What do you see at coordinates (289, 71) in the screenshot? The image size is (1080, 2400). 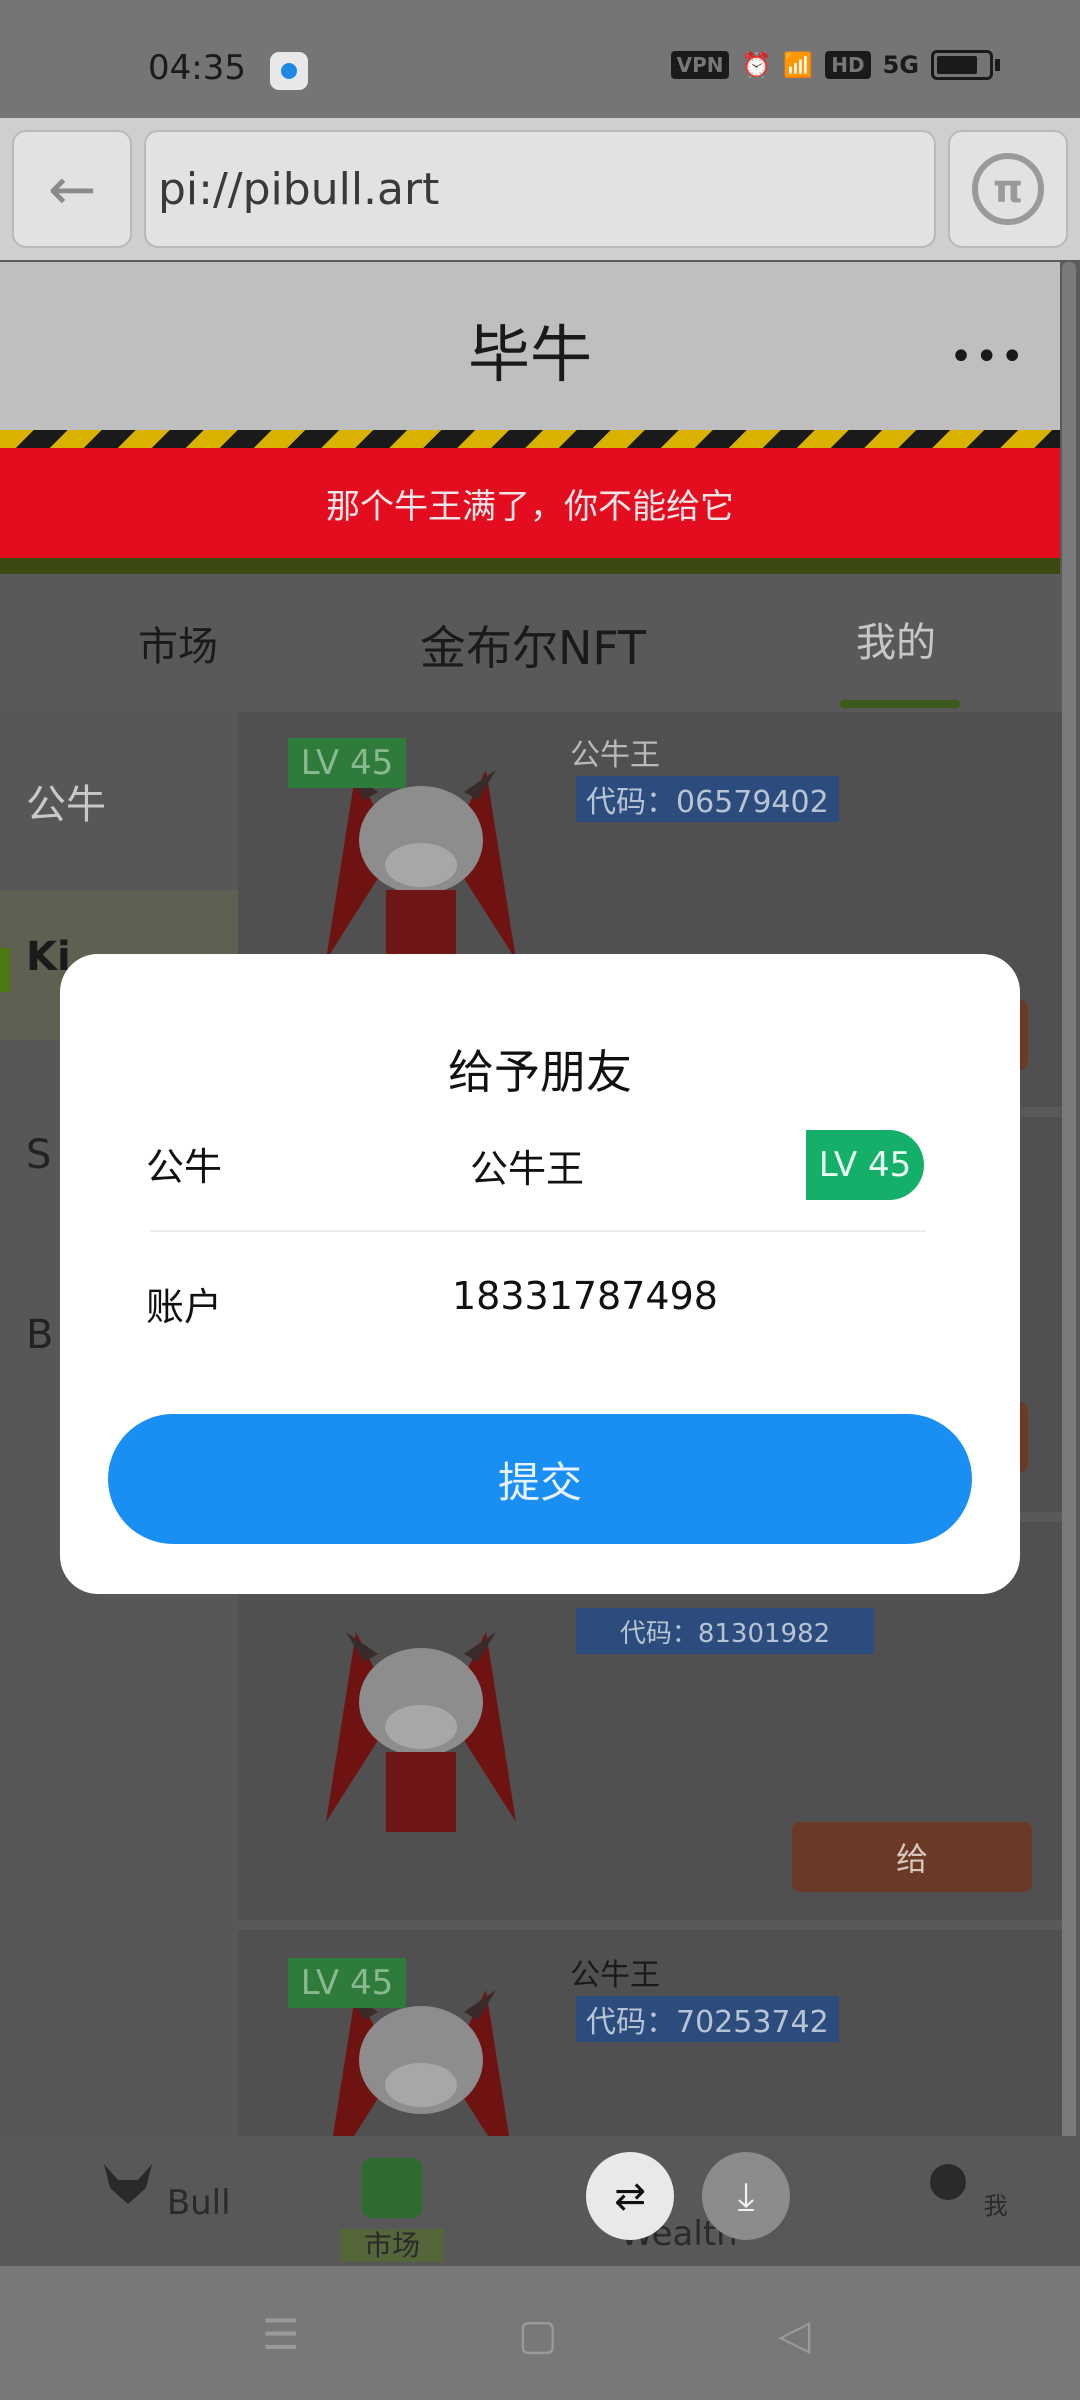 I see `app-icon` at bounding box center [289, 71].